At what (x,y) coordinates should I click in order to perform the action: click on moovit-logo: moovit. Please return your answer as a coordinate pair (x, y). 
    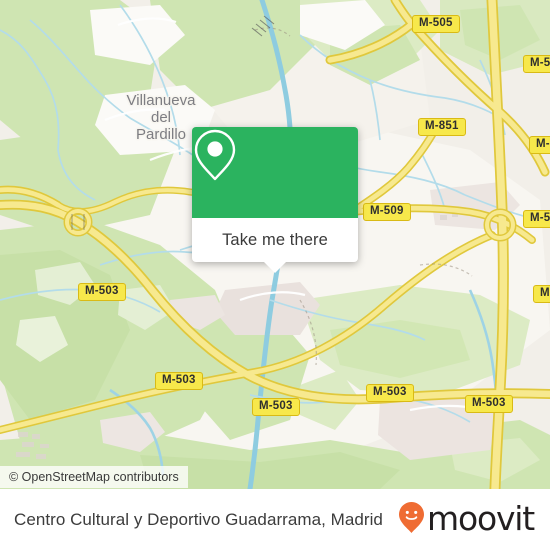
    Looking at the image, I should click on (466, 519).